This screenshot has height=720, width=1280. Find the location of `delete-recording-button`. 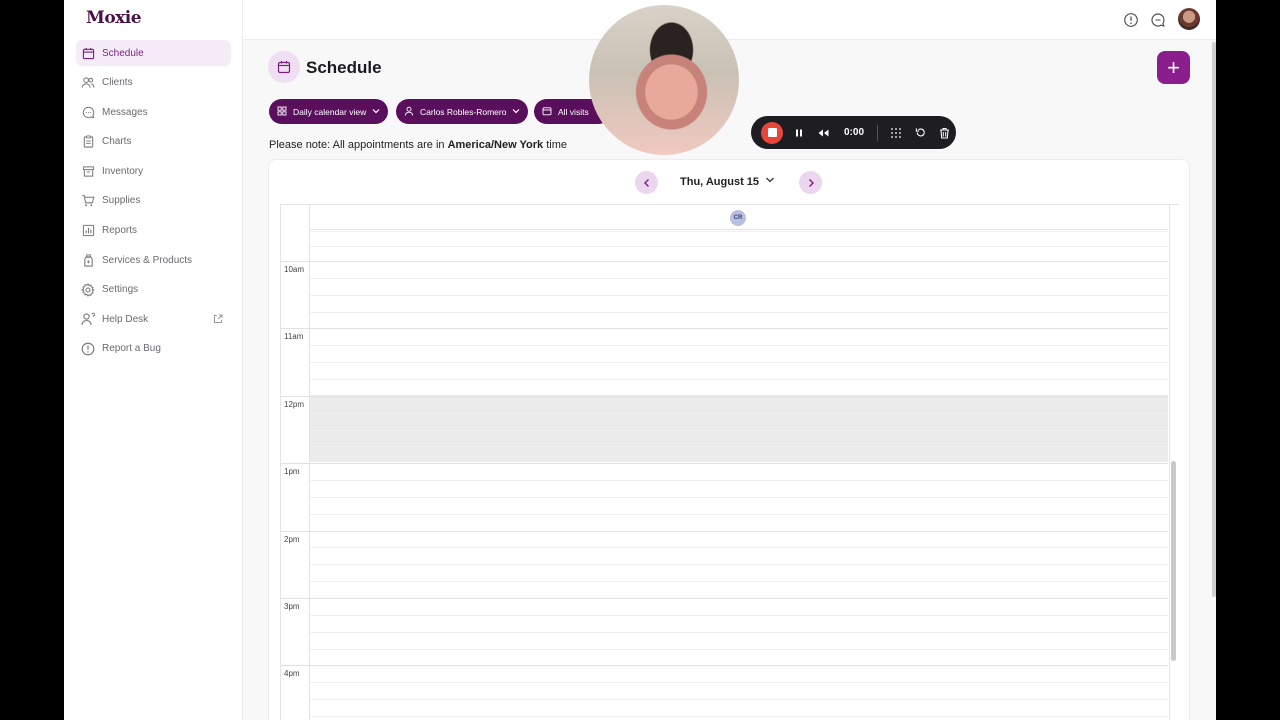

delete-recording-button is located at coordinates (944, 133).